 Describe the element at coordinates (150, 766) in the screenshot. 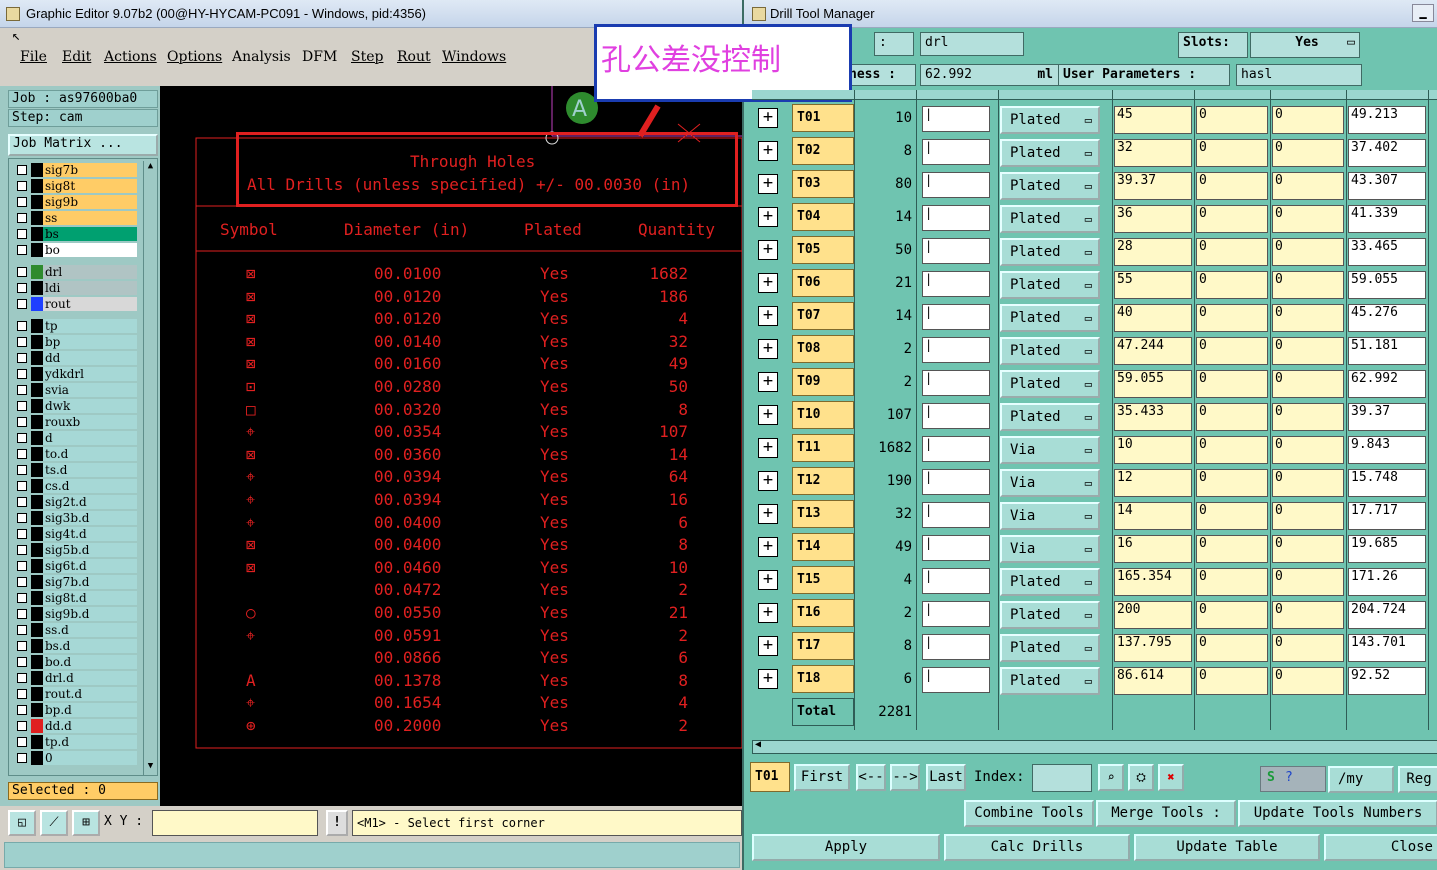

I see `scroll-down-icon: ▼` at that location.